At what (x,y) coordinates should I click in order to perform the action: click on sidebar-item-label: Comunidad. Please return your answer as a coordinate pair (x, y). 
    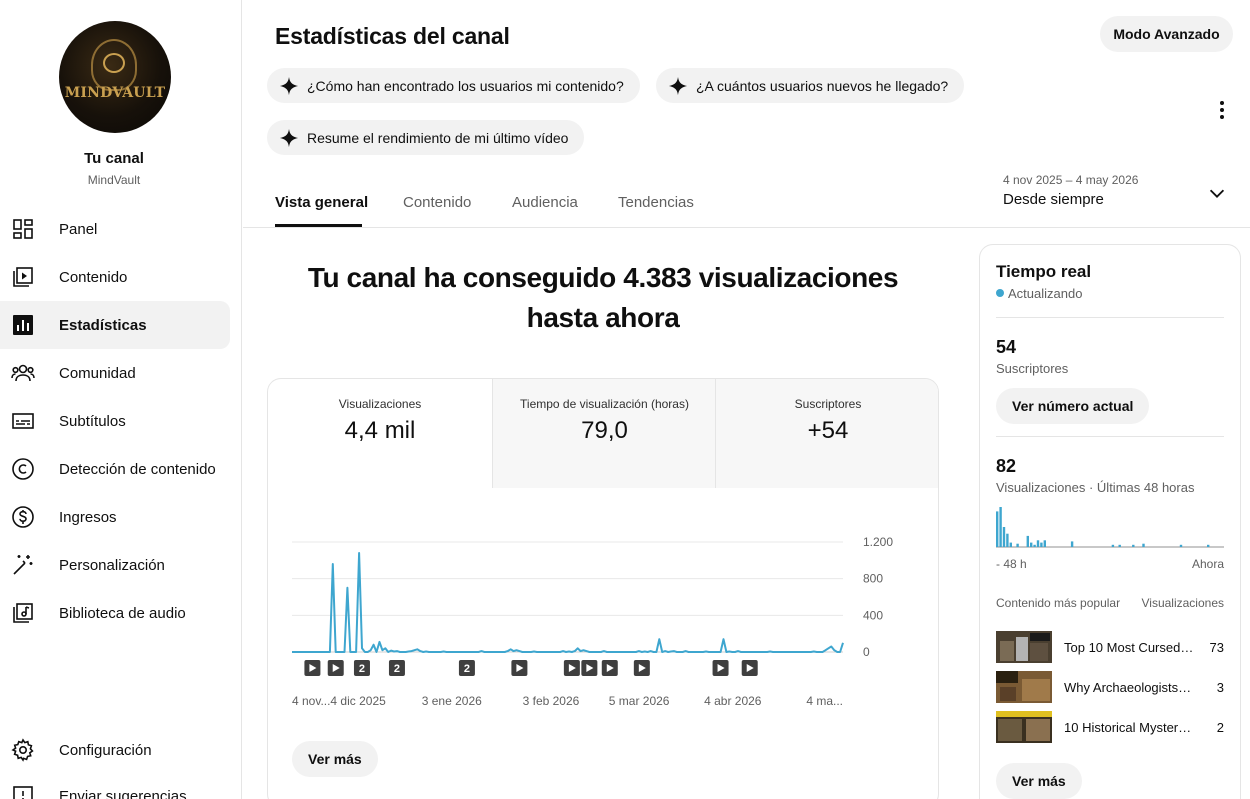
    Looking at the image, I should click on (97, 373).